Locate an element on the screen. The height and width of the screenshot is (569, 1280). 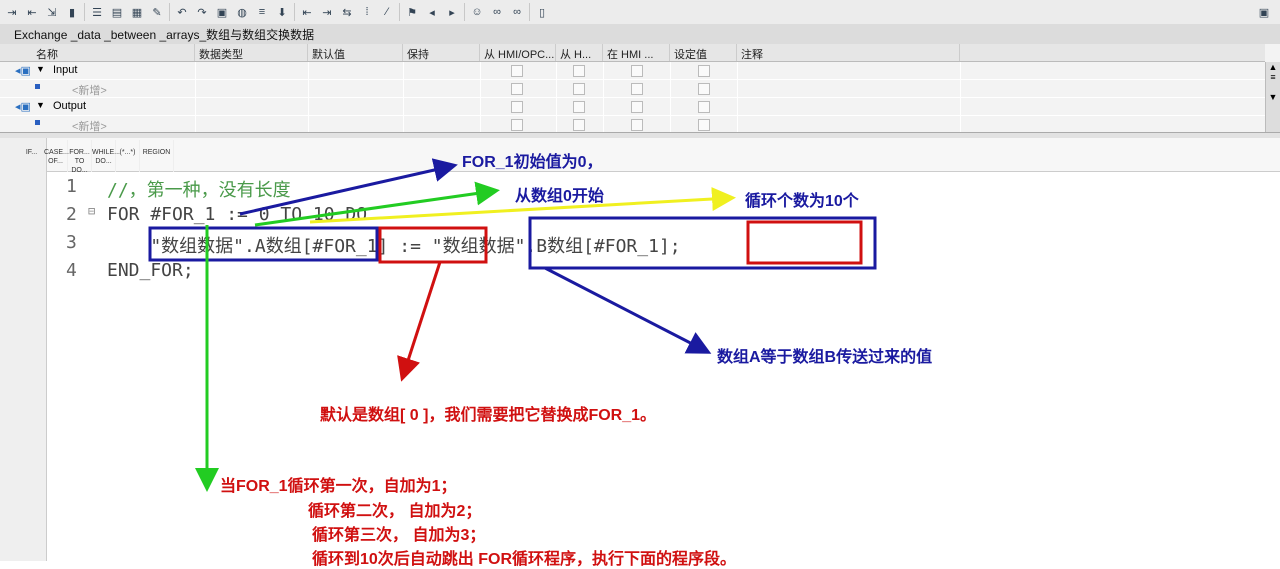
note-default: 默认是数组[ 0 ]，我们需要把它替换成FOR_1。 is located at coordinates (488, 415).